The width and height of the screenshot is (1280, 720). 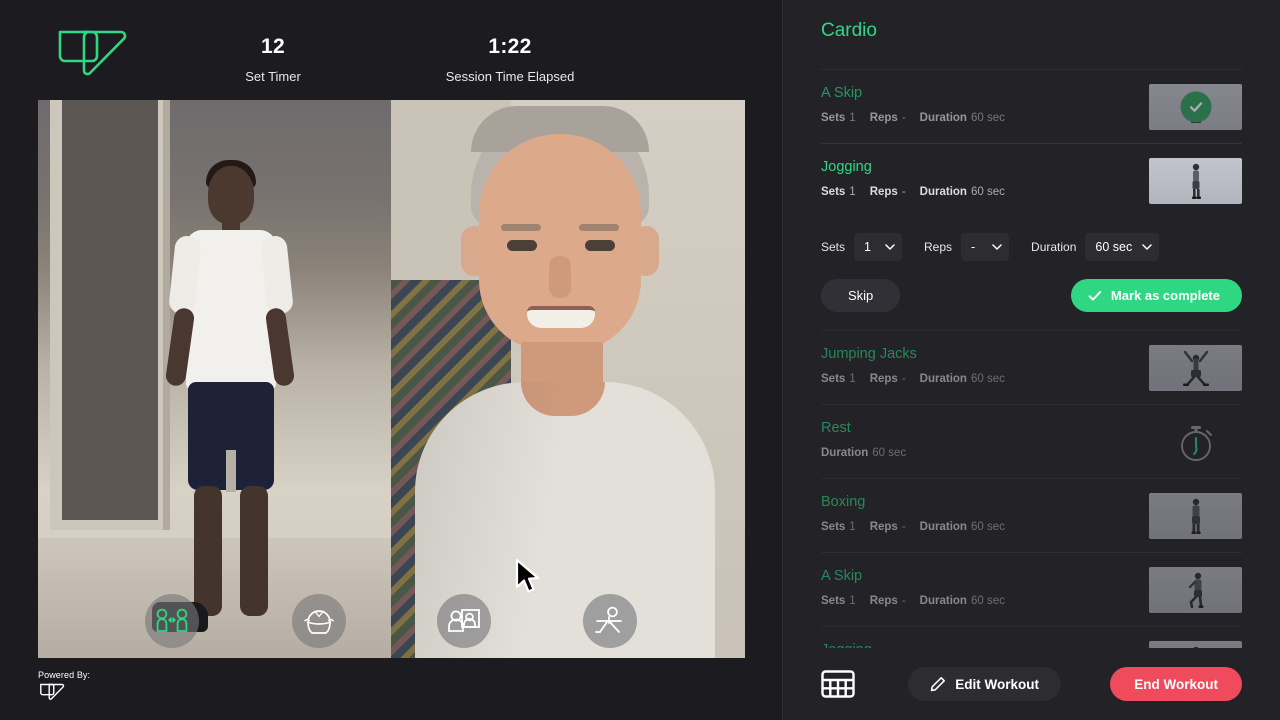 What do you see at coordinates (938, 247) in the screenshot?
I see `reps-control-label: Reps` at bounding box center [938, 247].